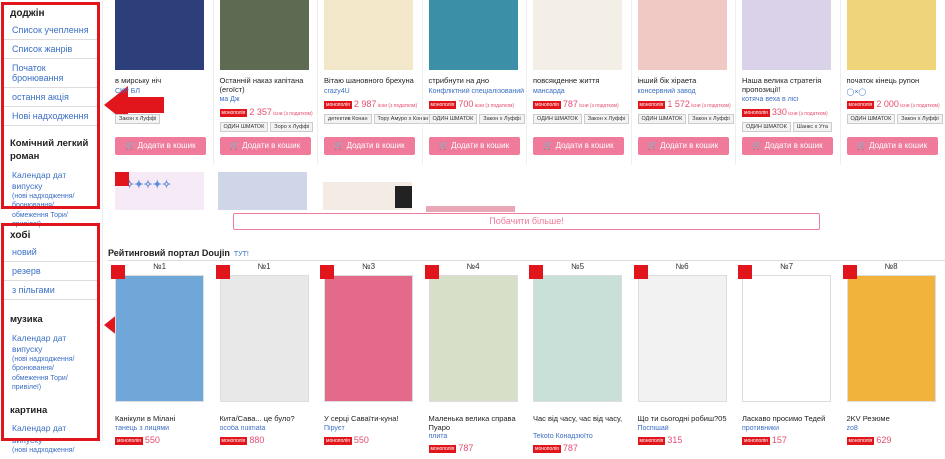 This screenshot has height=459, width=945. Describe the element at coordinates (581, 91) in the screenshot. I see `product-circle: мансарда` at that location.